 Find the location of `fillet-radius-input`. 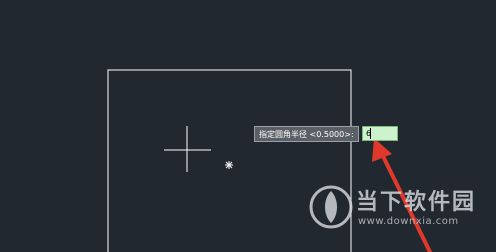

fillet-radius-input is located at coordinates (380, 133).